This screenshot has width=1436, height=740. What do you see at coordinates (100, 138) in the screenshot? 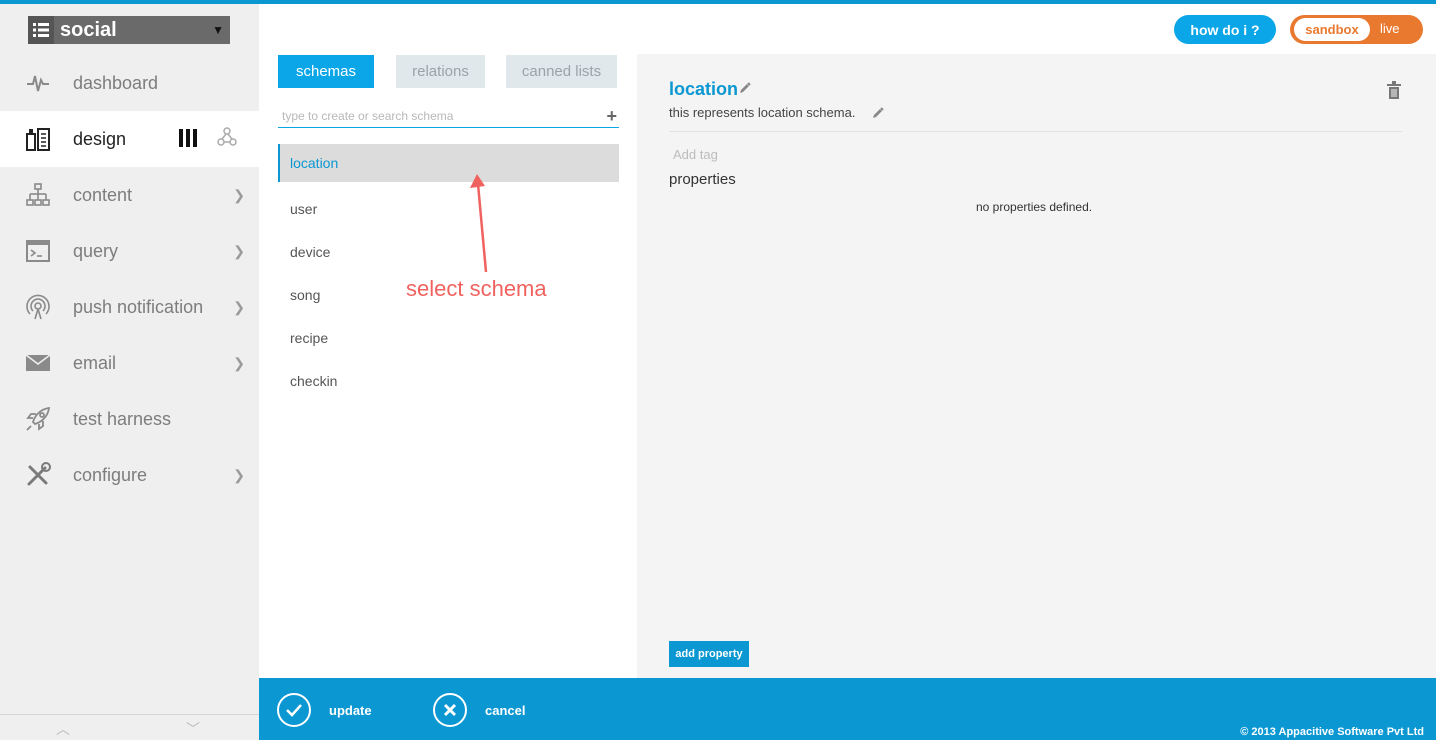
I see `sidebar-item-label: design` at bounding box center [100, 138].